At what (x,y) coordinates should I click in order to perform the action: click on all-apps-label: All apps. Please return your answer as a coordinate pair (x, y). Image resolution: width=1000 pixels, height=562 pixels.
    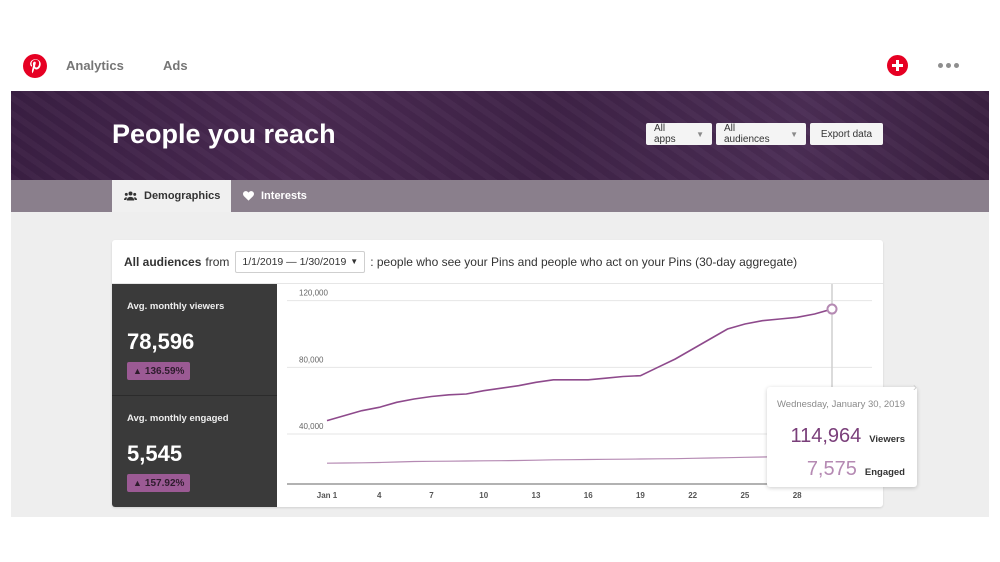
    Looking at the image, I should click on (665, 134).